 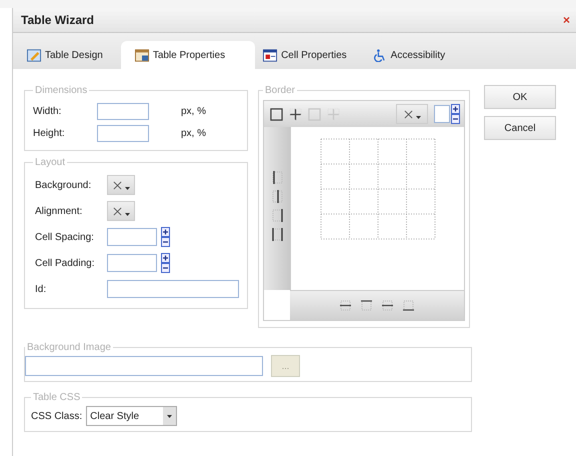 I want to click on table-edit-icon, so click(x=34, y=55).